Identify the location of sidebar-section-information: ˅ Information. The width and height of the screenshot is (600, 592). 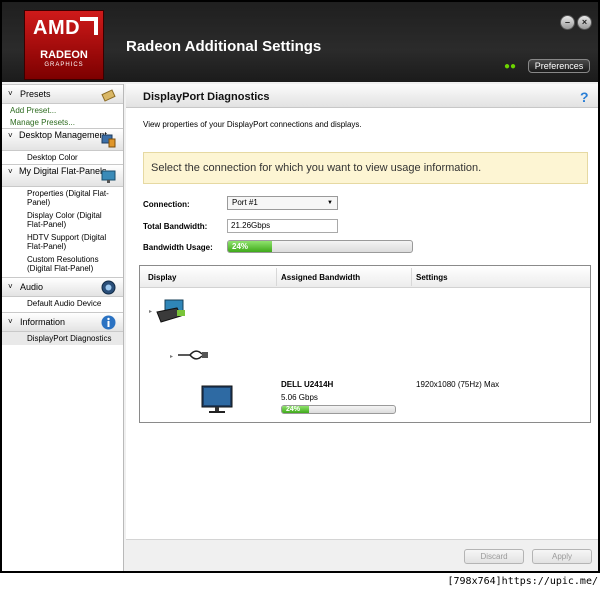
(62, 322).